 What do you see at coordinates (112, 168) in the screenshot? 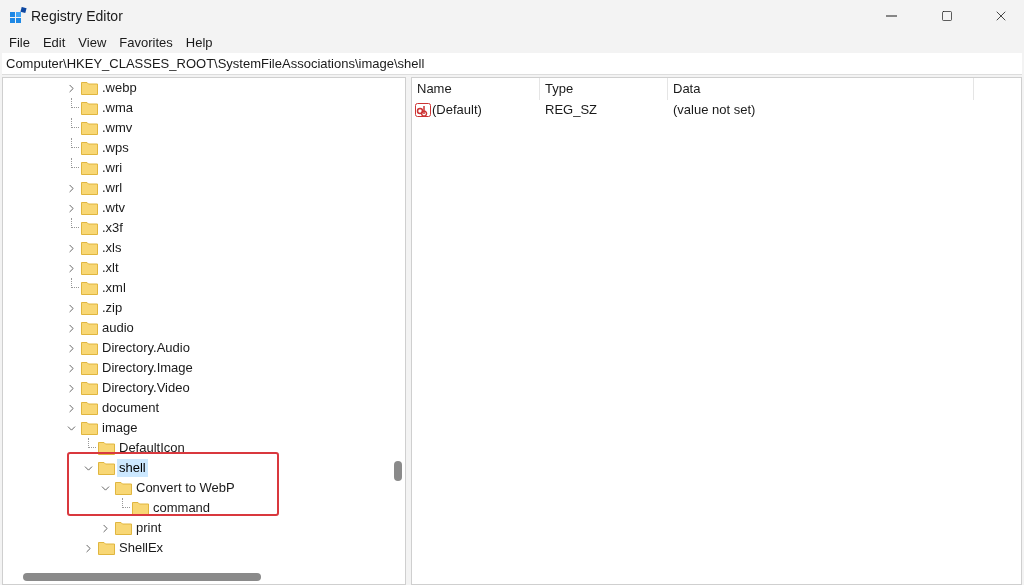
I see `tree-item: .wri` at bounding box center [112, 168].